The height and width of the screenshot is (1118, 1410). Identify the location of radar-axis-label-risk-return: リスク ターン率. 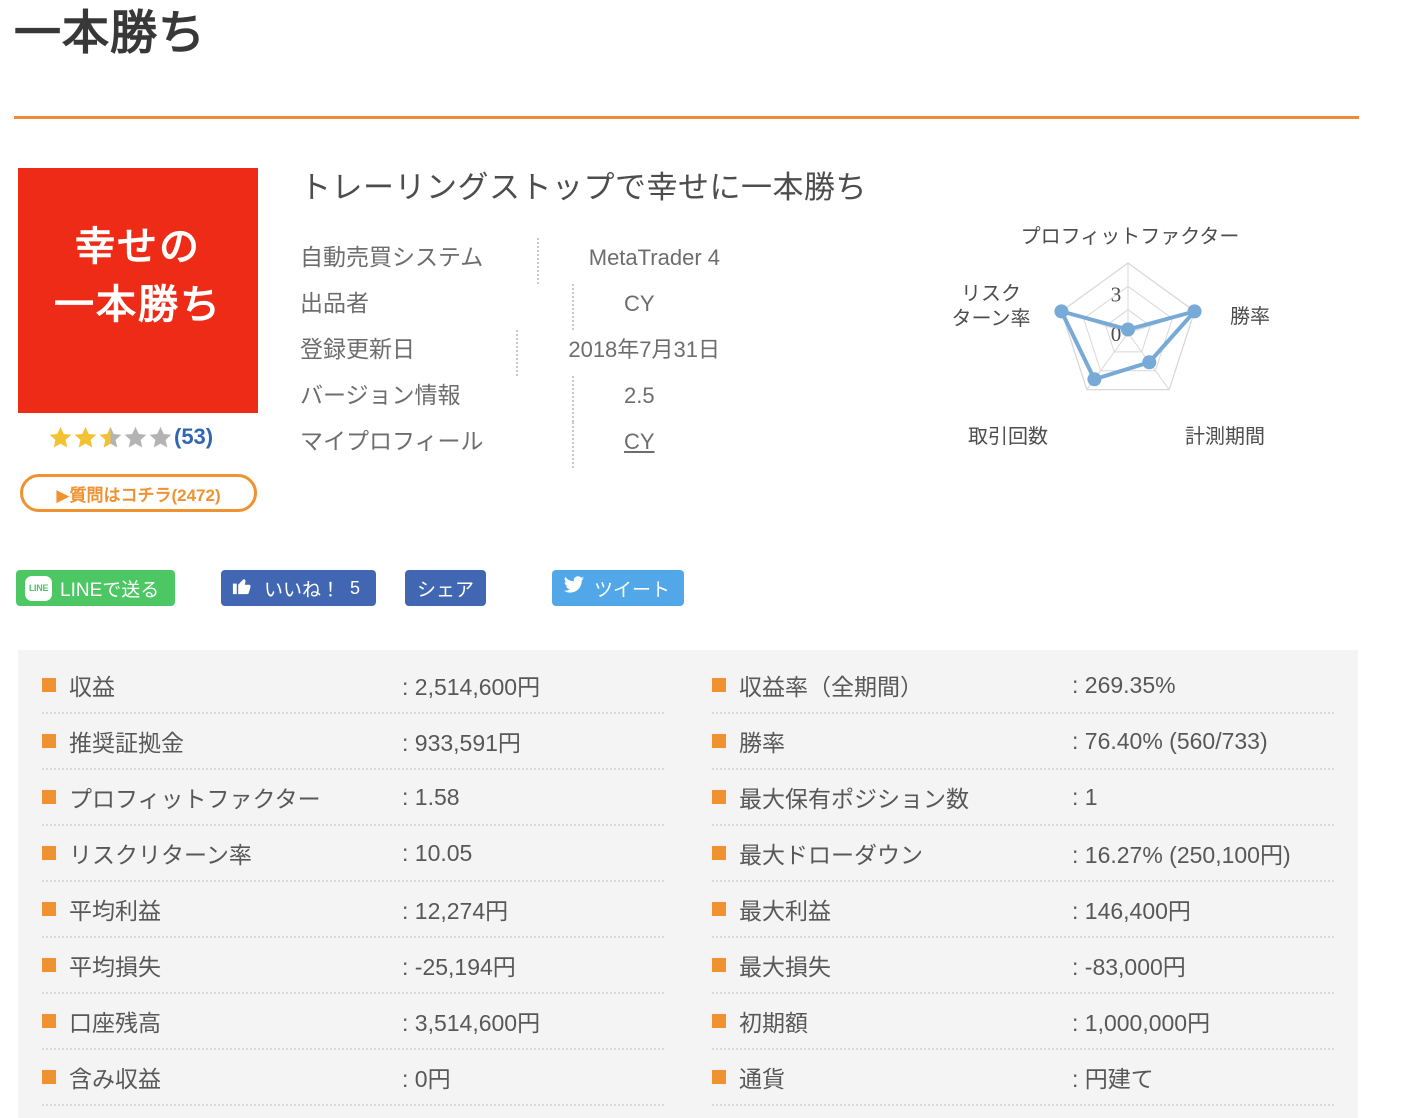
(991, 307).